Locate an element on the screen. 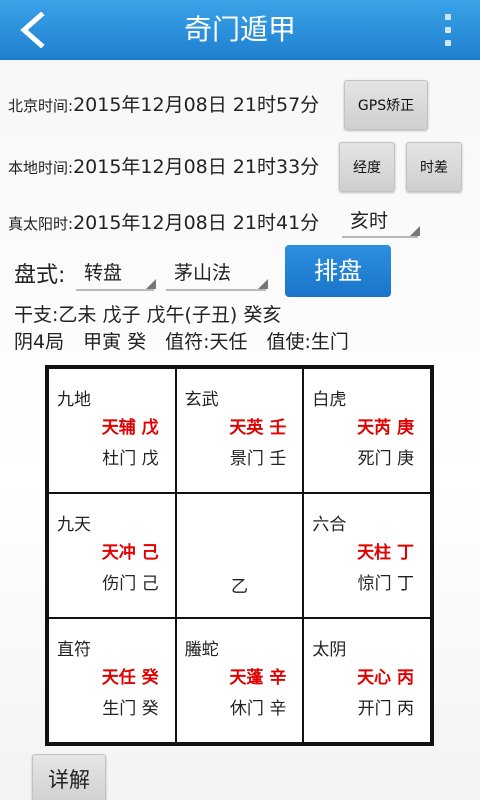 The image size is (480, 800). palace-gate: 生门 癸 is located at coordinates (130, 709).